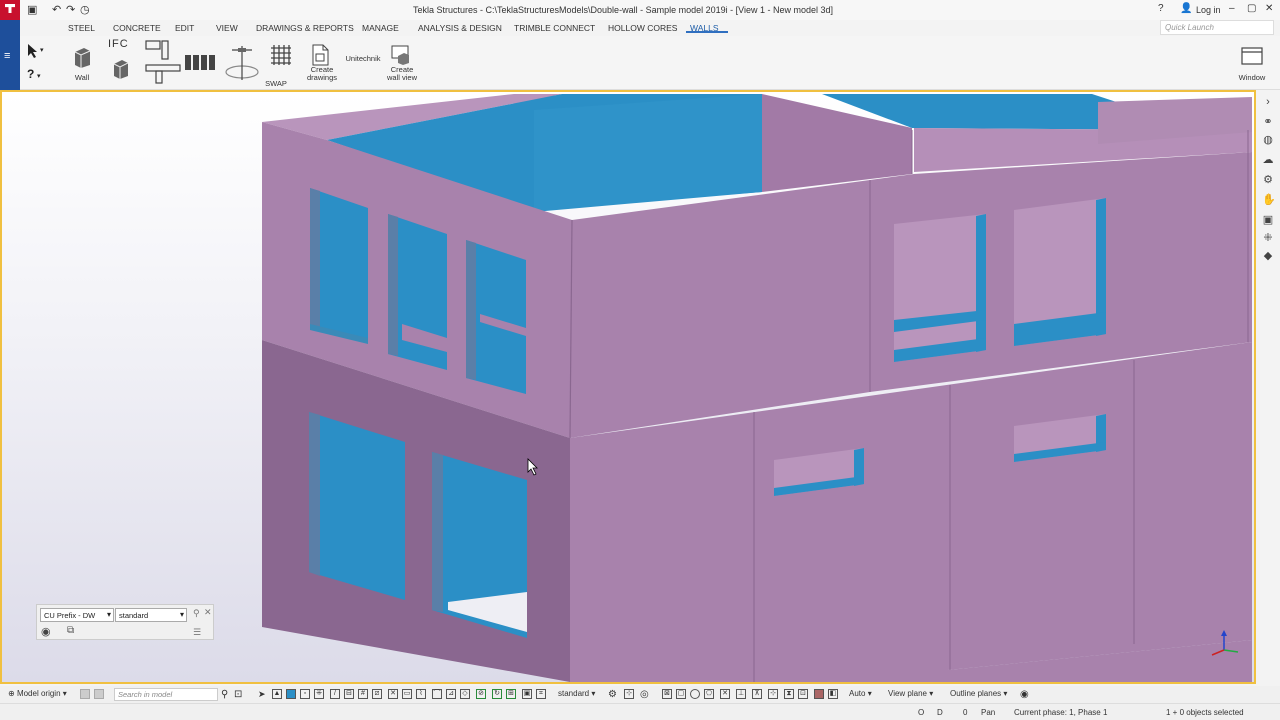 The image size is (1280, 720). Describe the element at coordinates (349, 694) in the screenshot. I see `select-welds-icon: ⊟` at that location.